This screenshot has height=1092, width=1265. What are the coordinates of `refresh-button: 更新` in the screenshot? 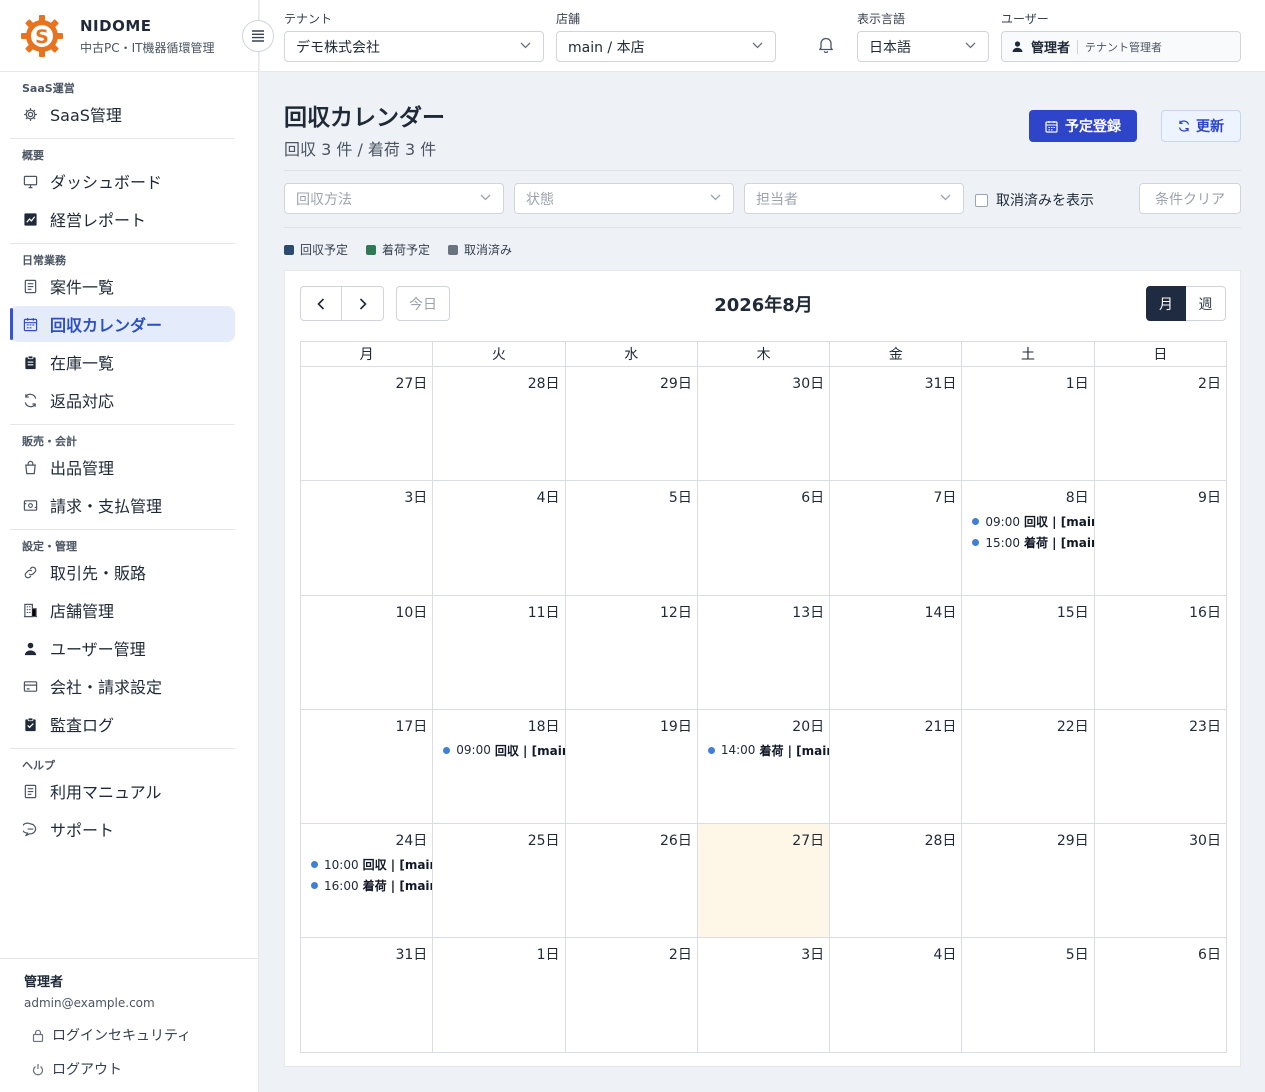 It's located at (1201, 126).